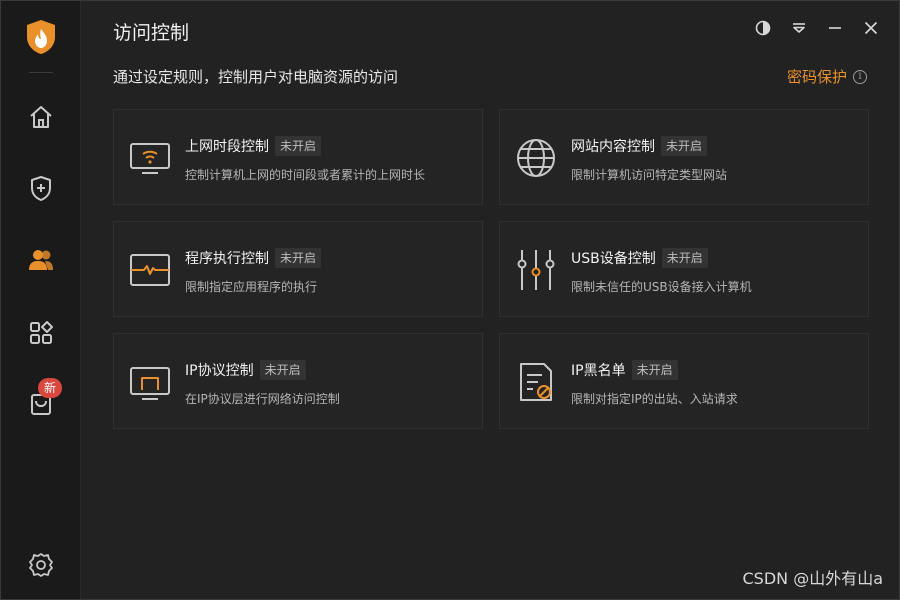 The width and height of the screenshot is (900, 600). I want to click on password-protect-label: 密码保护, so click(816, 77).